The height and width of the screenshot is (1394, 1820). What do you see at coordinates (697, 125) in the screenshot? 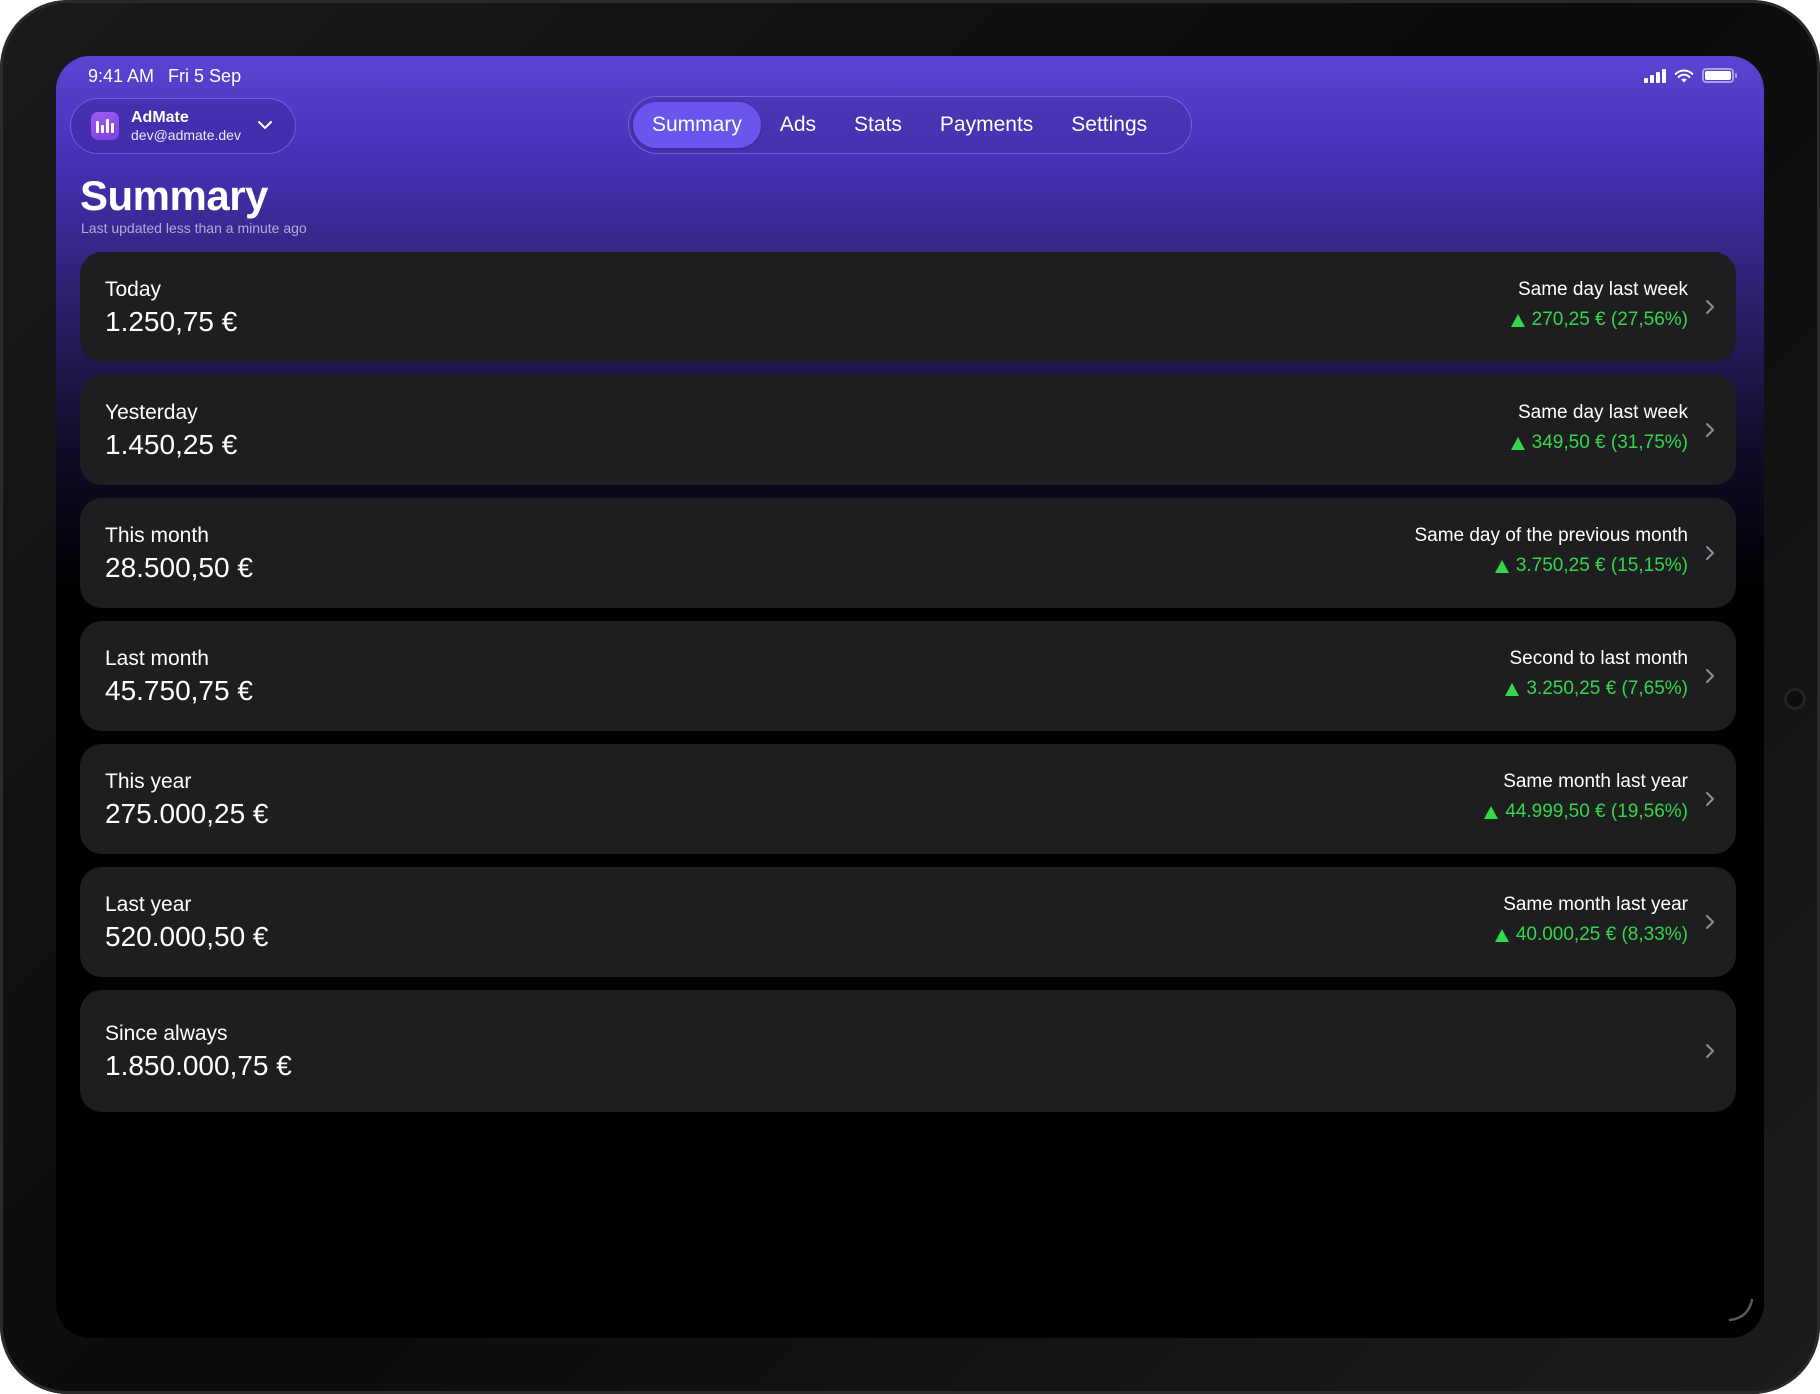
I see `tab-summary: Summary` at bounding box center [697, 125].